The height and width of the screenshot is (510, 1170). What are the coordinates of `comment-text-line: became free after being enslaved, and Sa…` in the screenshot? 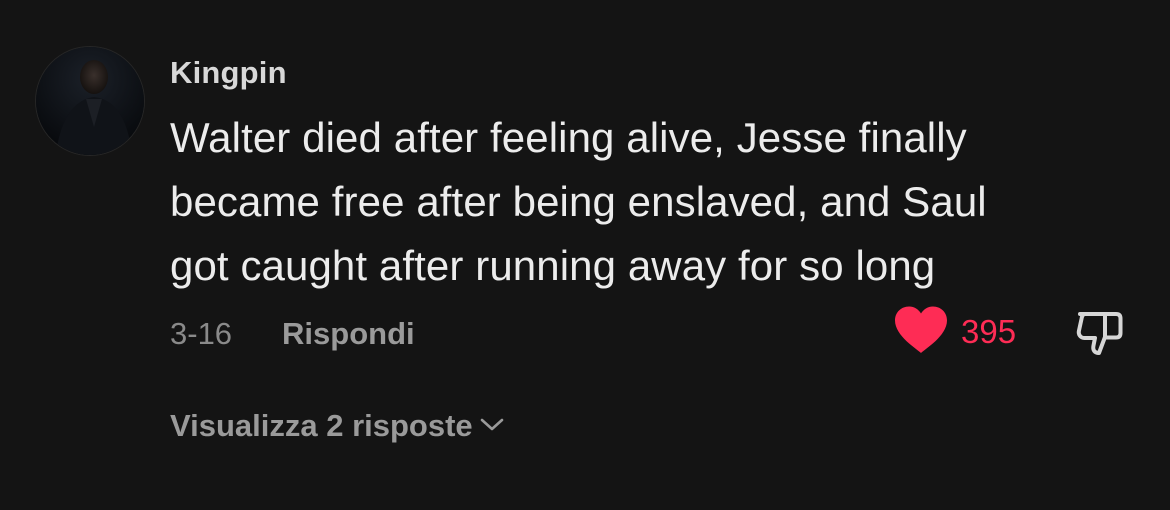 It's located at (578, 201).